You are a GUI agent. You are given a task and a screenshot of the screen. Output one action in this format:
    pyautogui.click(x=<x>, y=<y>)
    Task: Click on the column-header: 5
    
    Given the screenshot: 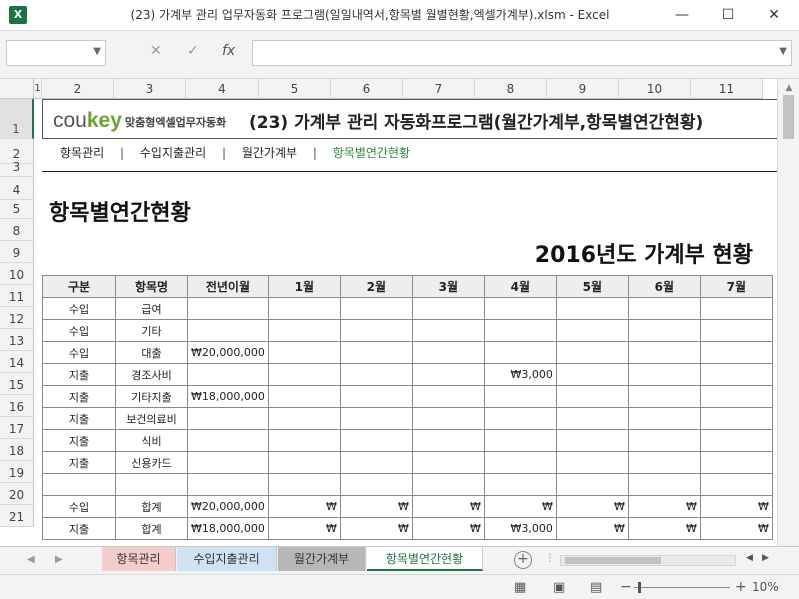 What is the action you would take?
    pyautogui.click(x=295, y=89)
    